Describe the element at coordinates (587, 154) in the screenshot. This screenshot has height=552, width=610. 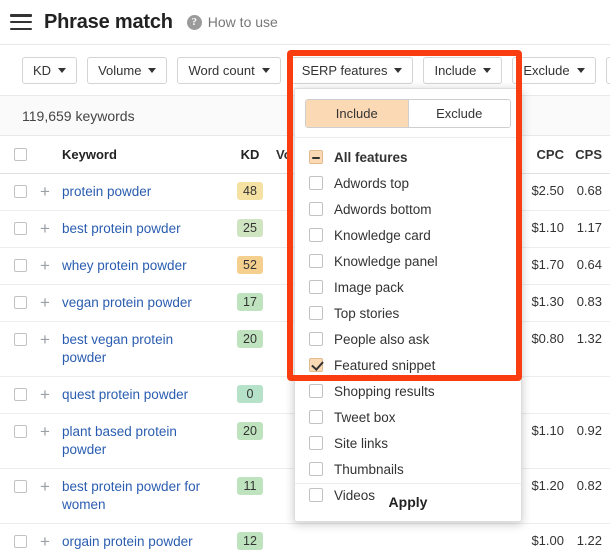
I see `column-header-cps: CPS` at that location.